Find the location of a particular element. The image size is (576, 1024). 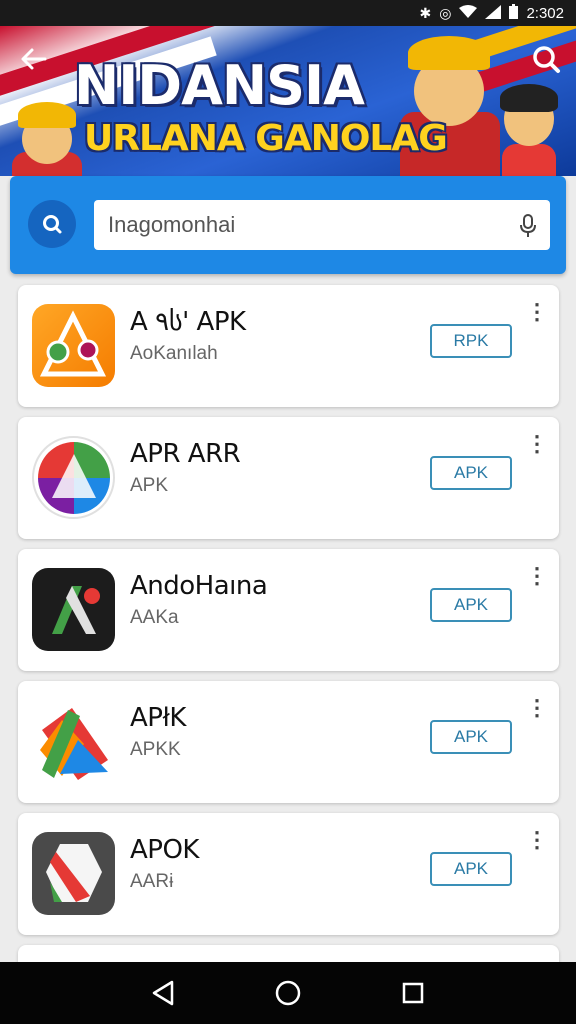

header-banner: NIDANSIA URLANA GANOLAG is located at coordinates (288, 101).